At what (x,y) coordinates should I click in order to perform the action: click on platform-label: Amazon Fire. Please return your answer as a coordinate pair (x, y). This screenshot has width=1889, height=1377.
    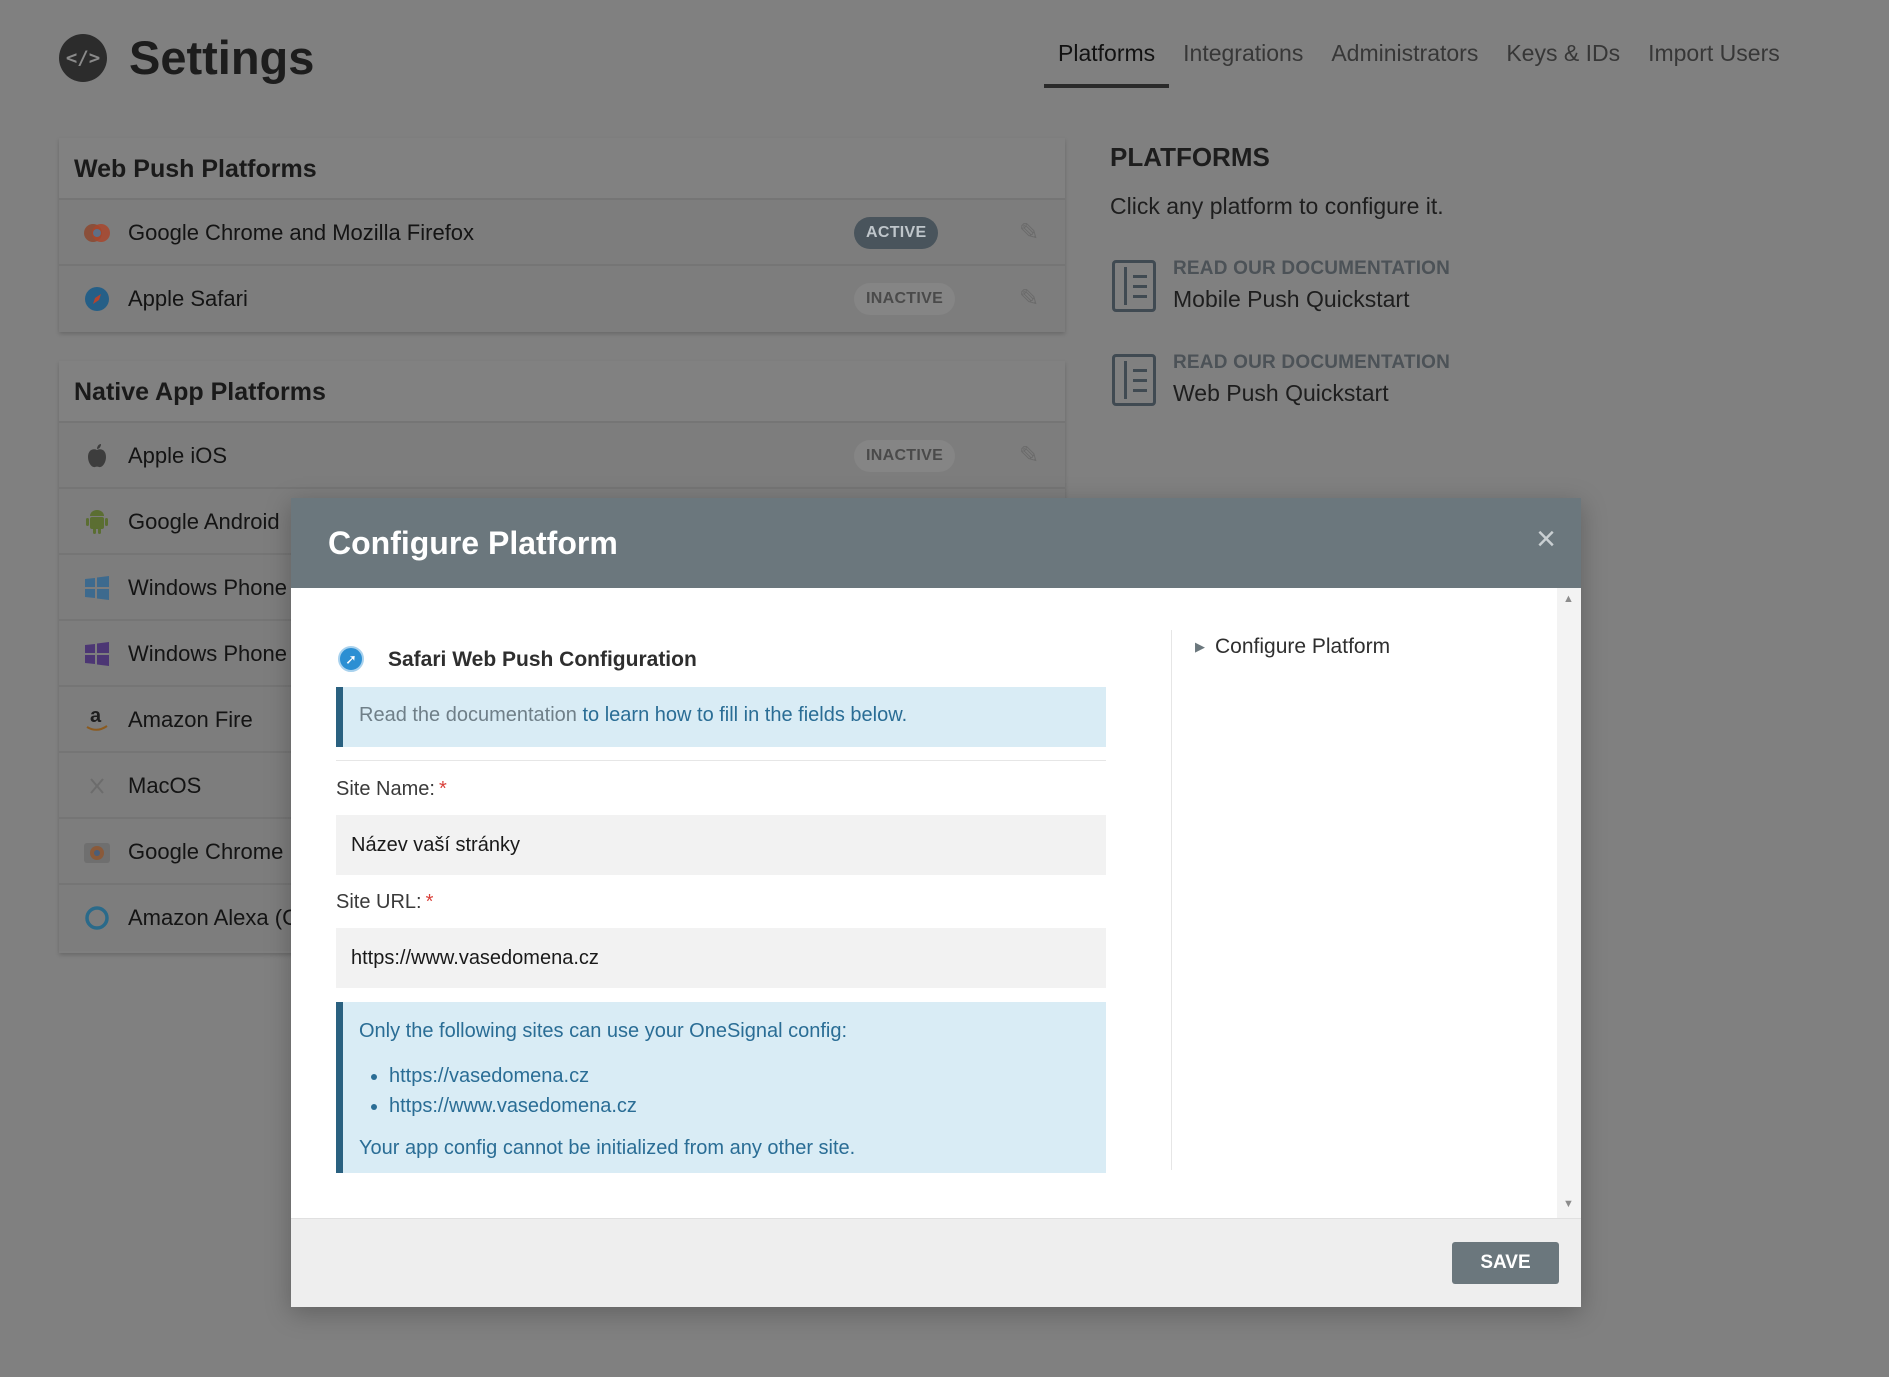
    Looking at the image, I should click on (190, 719).